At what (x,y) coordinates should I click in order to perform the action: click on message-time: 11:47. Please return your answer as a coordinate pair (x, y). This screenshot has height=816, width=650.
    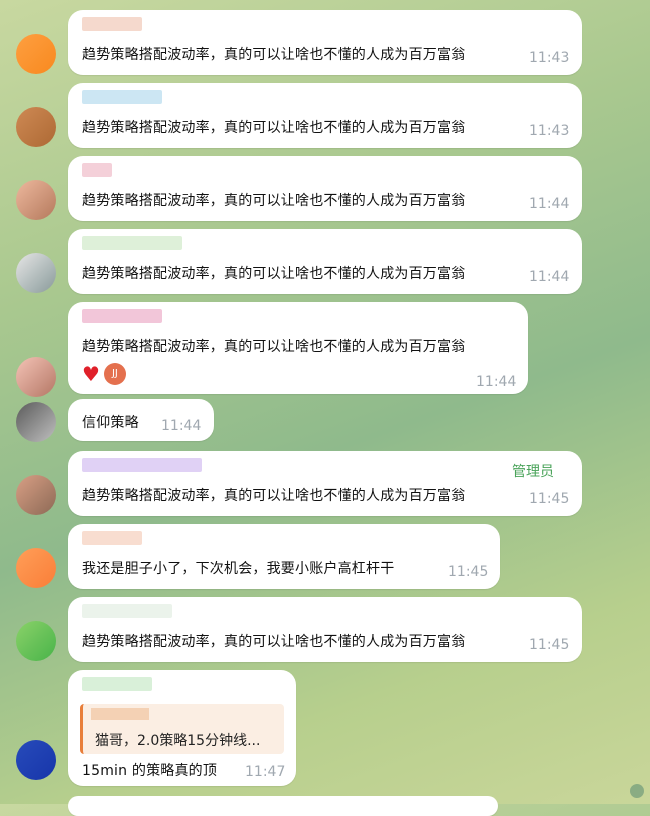
    Looking at the image, I should click on (265, 772).